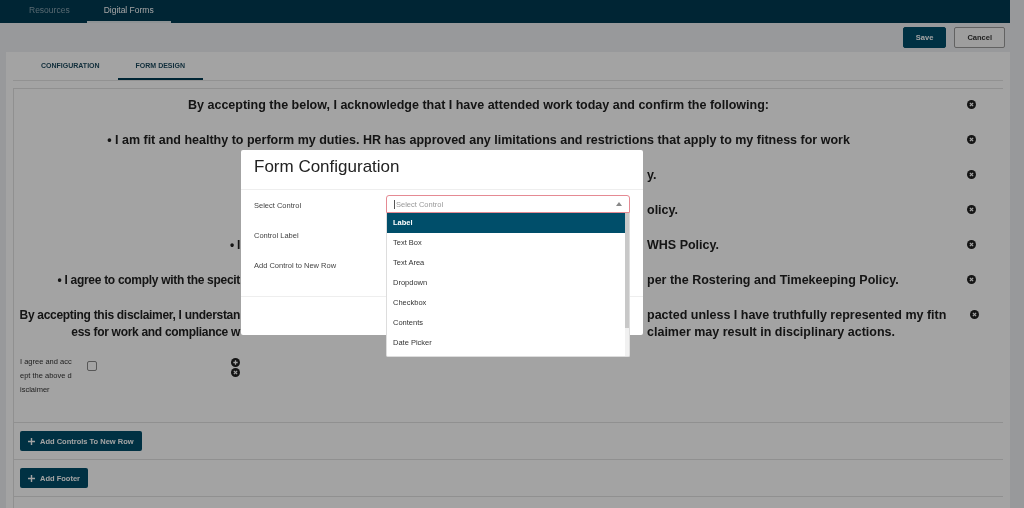  Describe the element at coordinates (773, 280) in the screenshot. I see `form-text: per the Rostering and Timekeeping Policy.` at that location.